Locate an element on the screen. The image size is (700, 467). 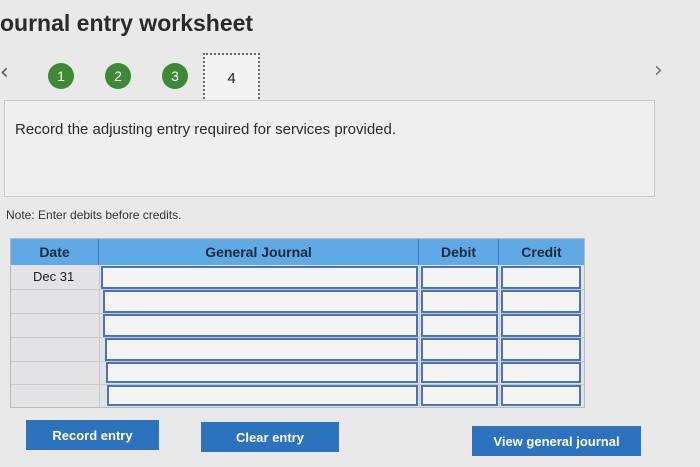
table-row-date: Dec 31 is located at coordinates (54, 276).